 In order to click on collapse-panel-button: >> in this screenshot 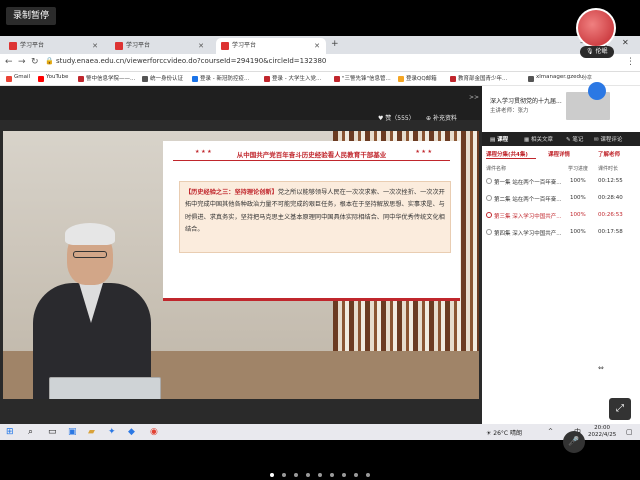, I will do `click(474, 97)`.